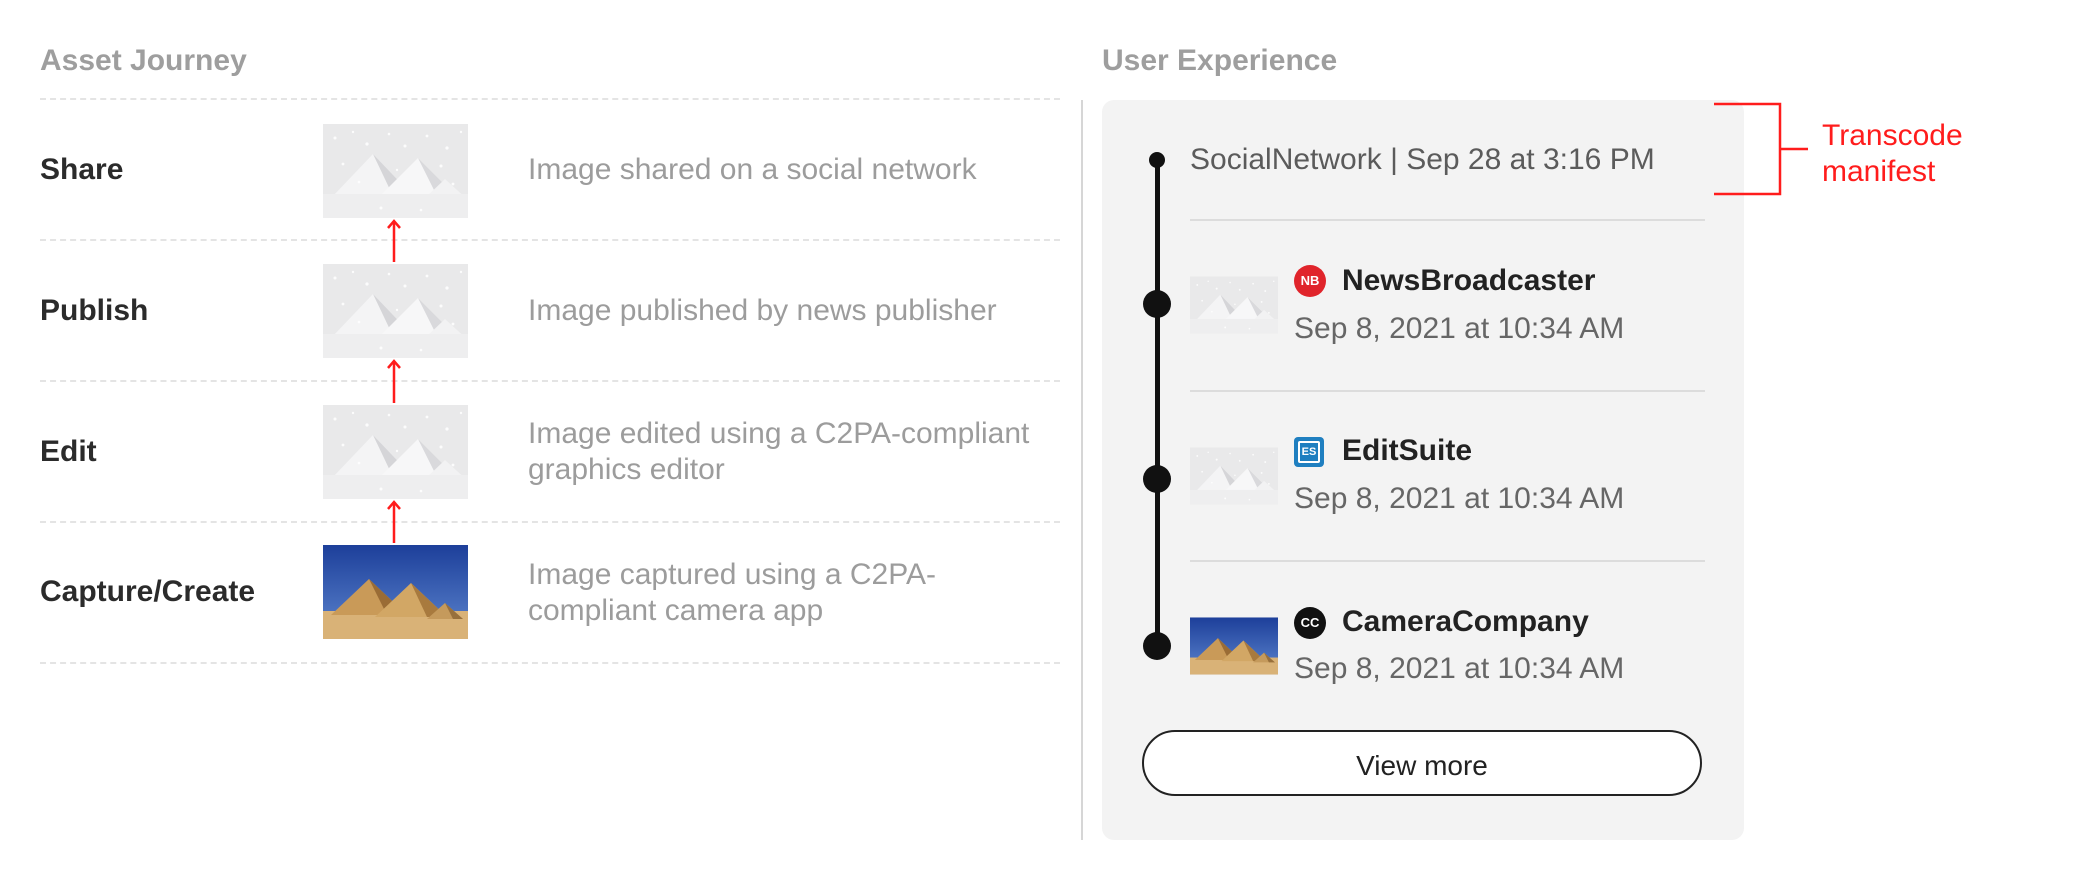  I want to click on stage-thumbnail-share, so click(395, 171).